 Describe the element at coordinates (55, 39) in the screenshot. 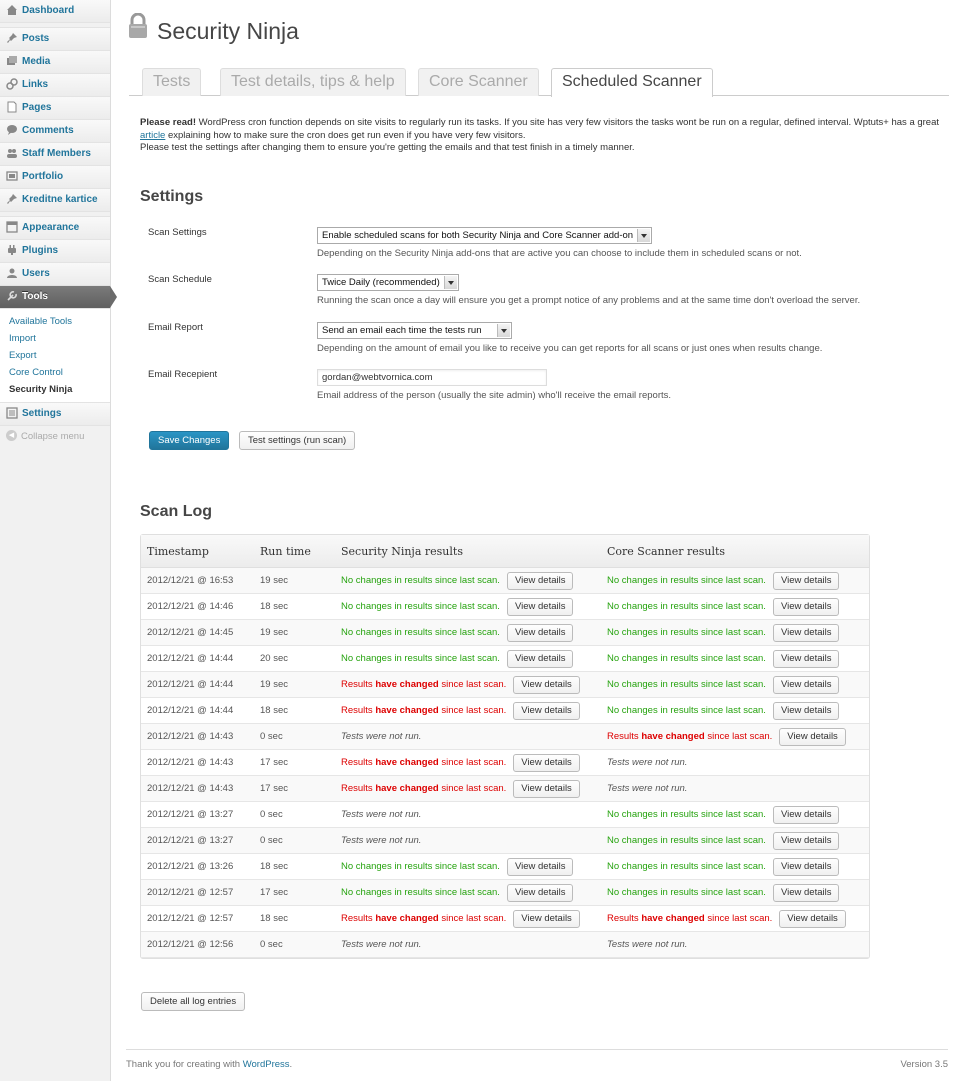

I see `menu-posts: Posts` at that location.